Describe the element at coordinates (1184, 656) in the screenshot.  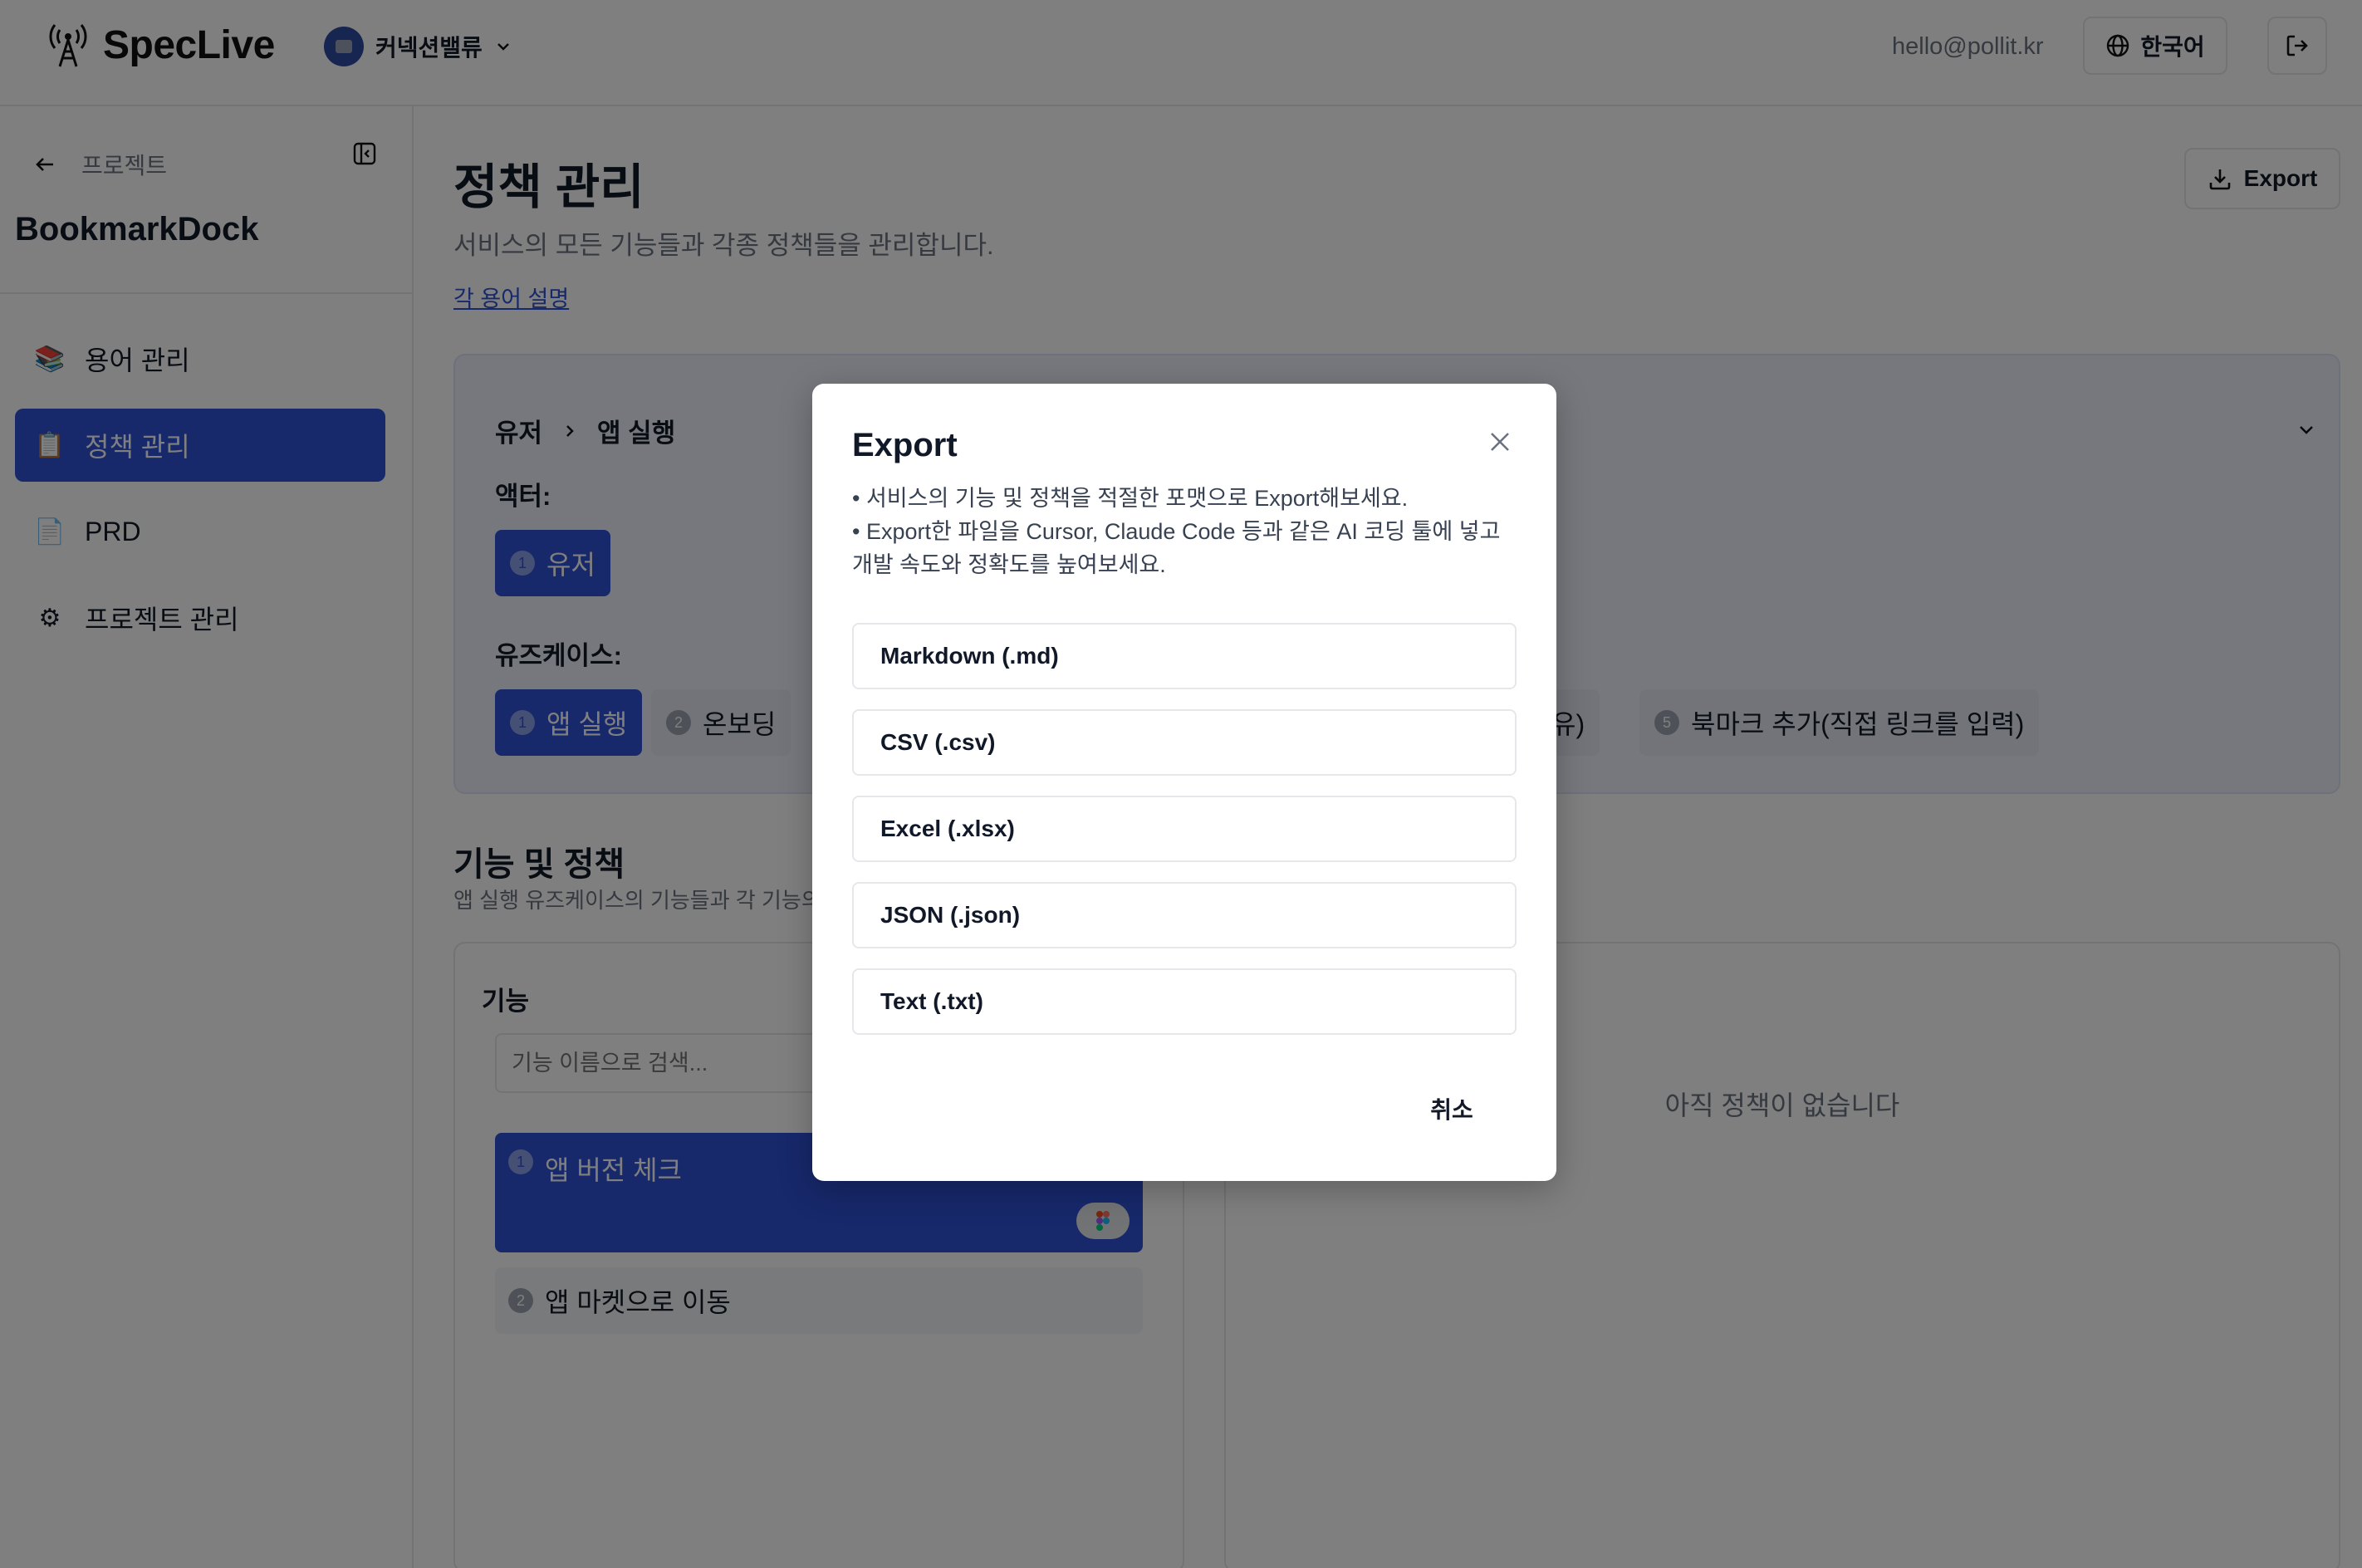
I see `export-markdown-button: Markdown (.md)` at that location.